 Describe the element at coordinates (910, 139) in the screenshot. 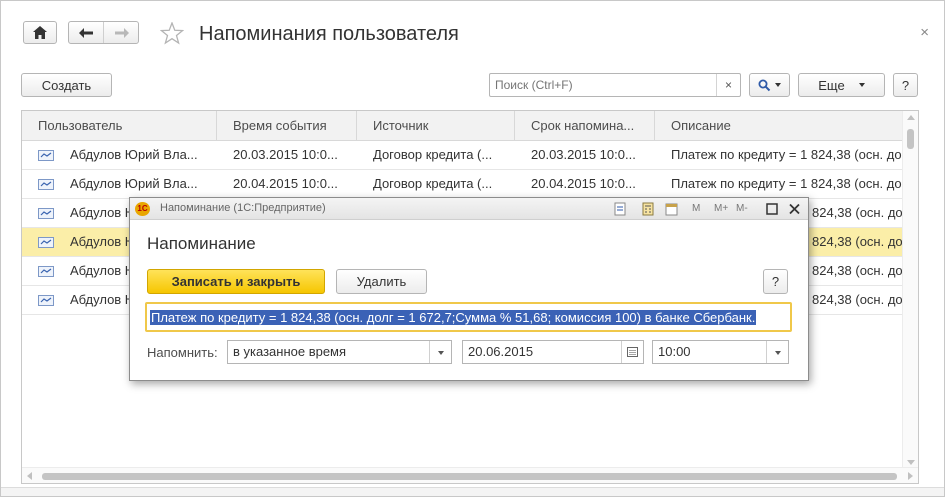

I see `vertical-scroll-thumb` at that location.